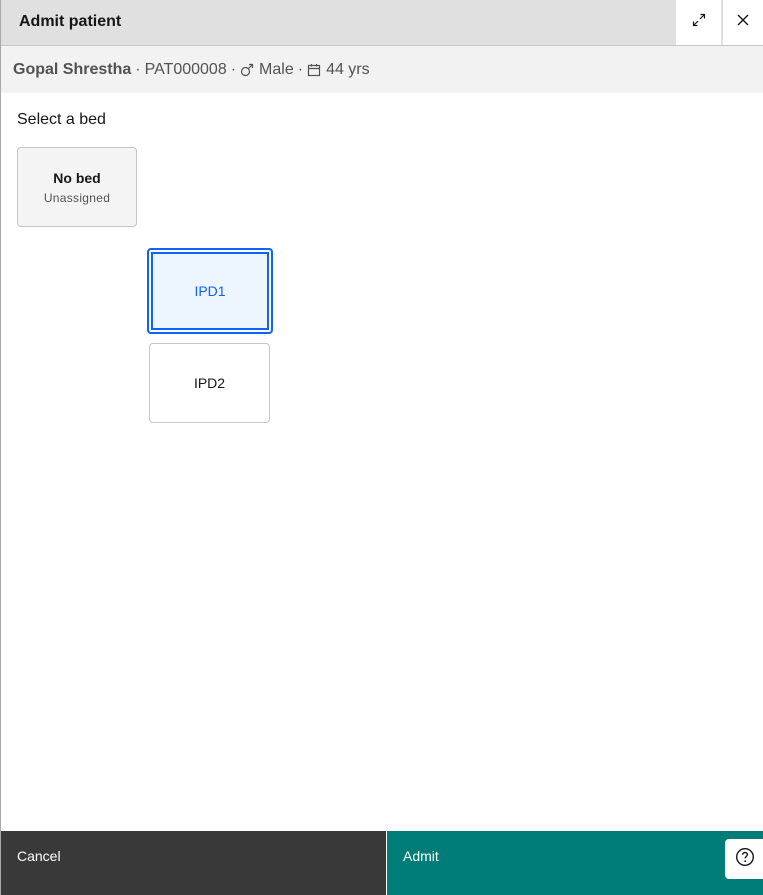 The width and height of the screenshot is (763, 895). What do you see at coordinates (61, 119) in the screenshot?
I see `select-bed-heading: Select a bed` at bounding box center [61, 119].